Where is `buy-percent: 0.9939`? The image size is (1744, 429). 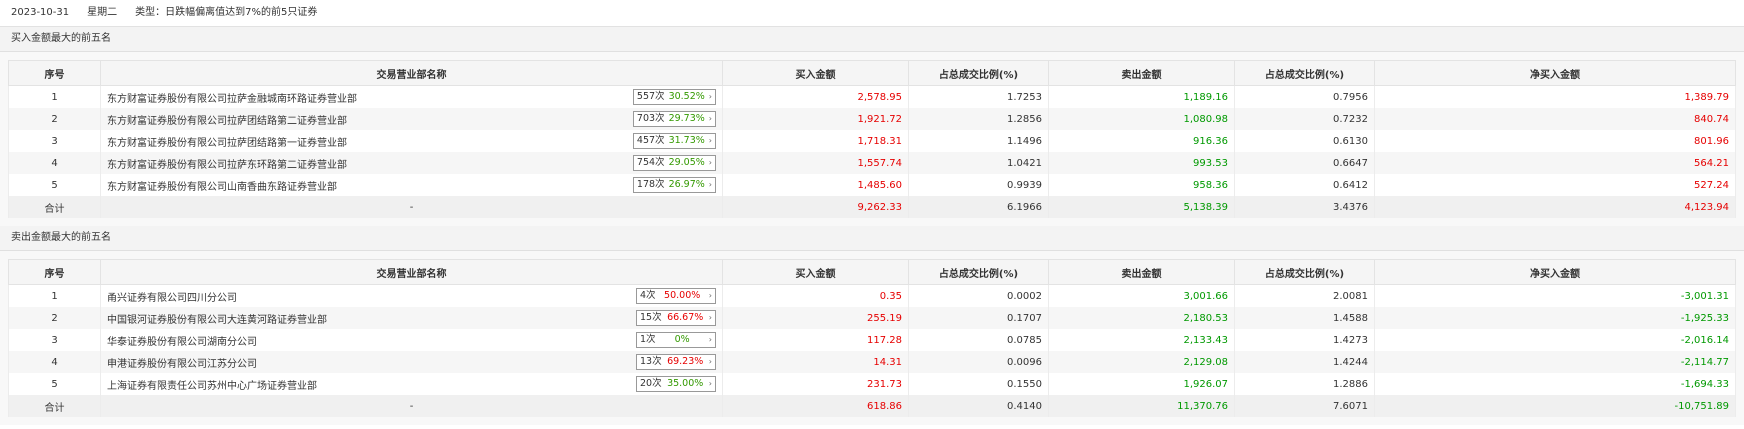
buy-percent: 0.9939 is located at coordinates (978, 185).